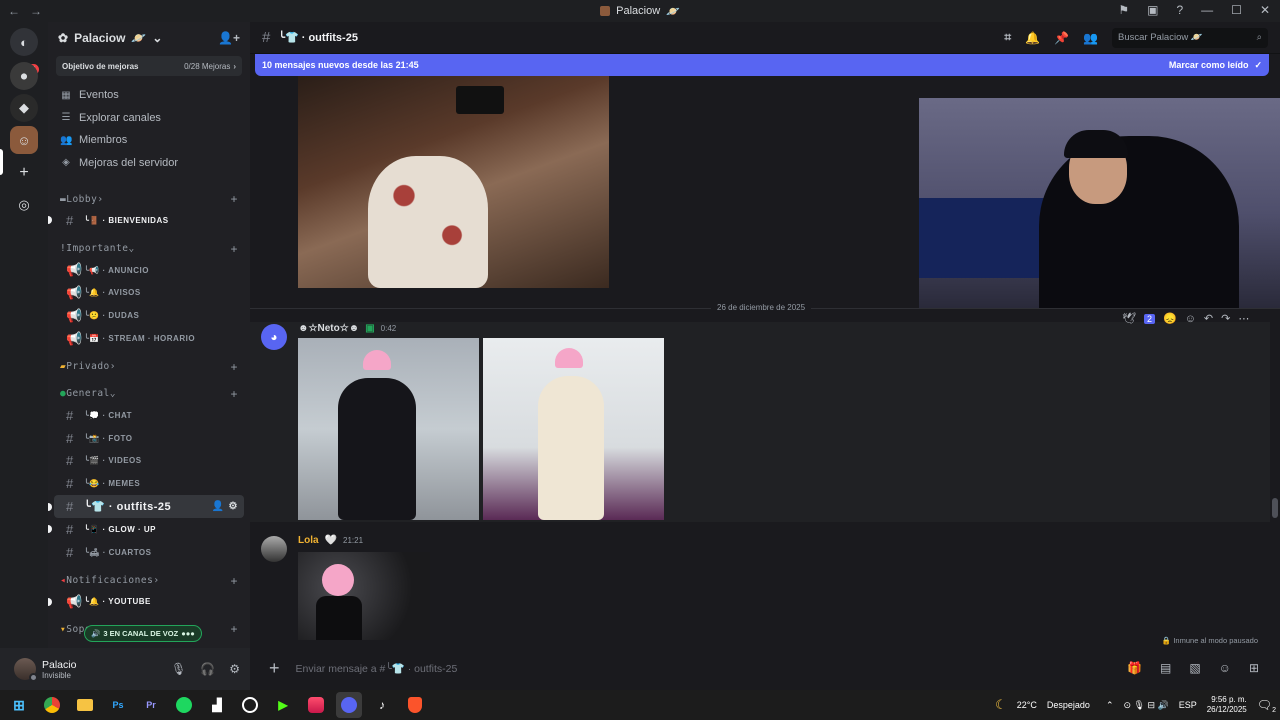 This screenshot has height=720, width=1280. I want to click on bell-icon: 🔔, so click(1032, 38).